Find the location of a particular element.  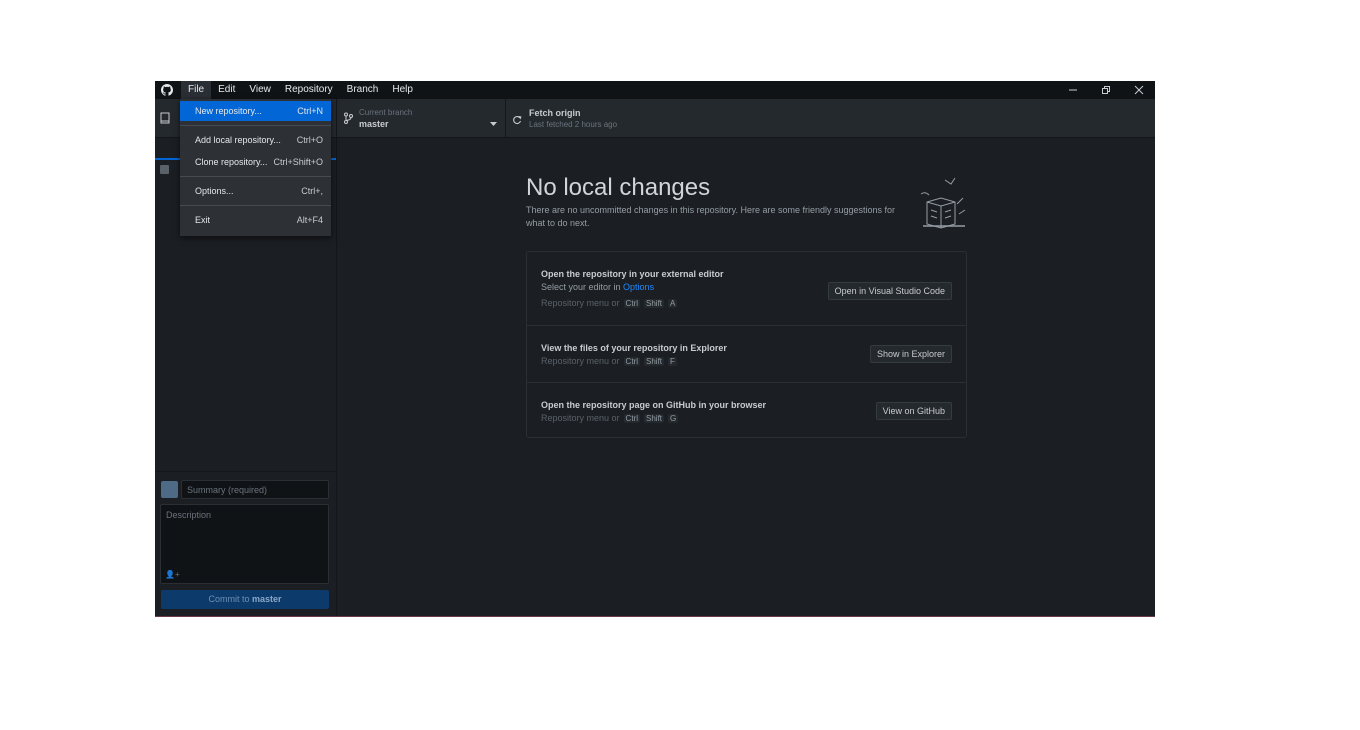

title-bar: File Edit View Repository Branch Help is located at coordinates (655, 90).